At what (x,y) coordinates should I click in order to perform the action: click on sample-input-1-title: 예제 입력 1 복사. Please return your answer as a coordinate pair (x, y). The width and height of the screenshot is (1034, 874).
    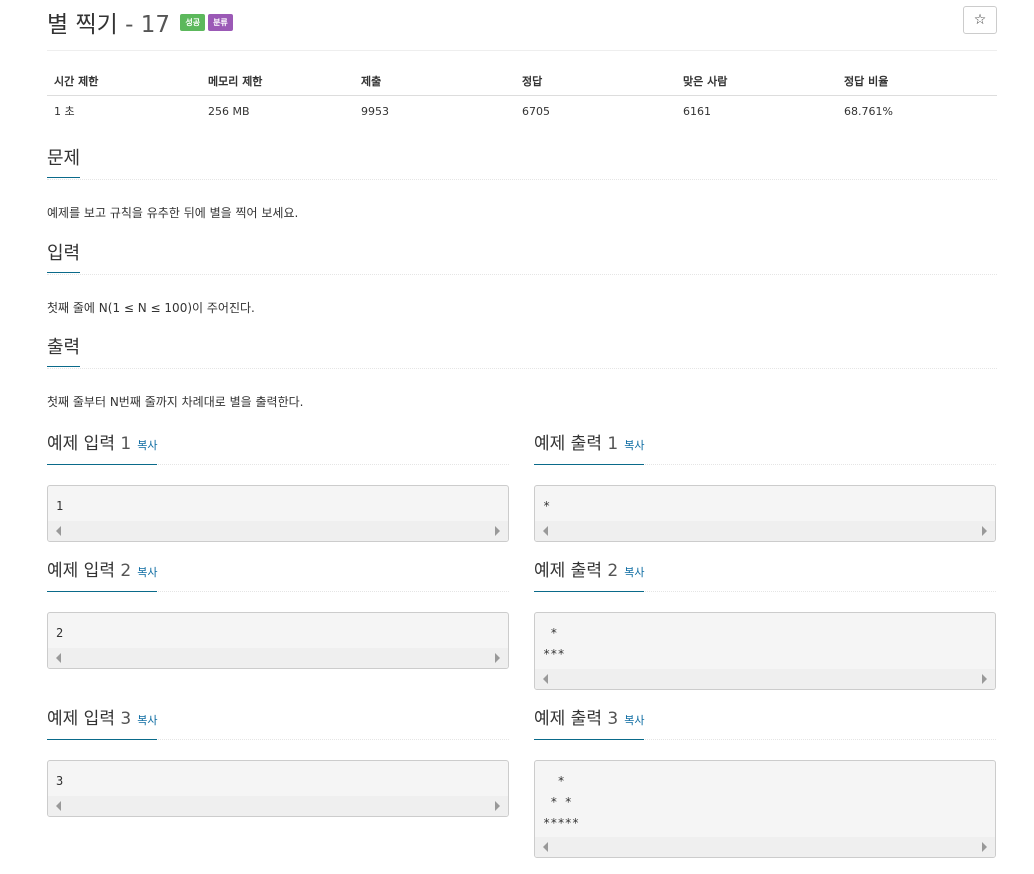
    Looking at the image, I should click on (102, 448).